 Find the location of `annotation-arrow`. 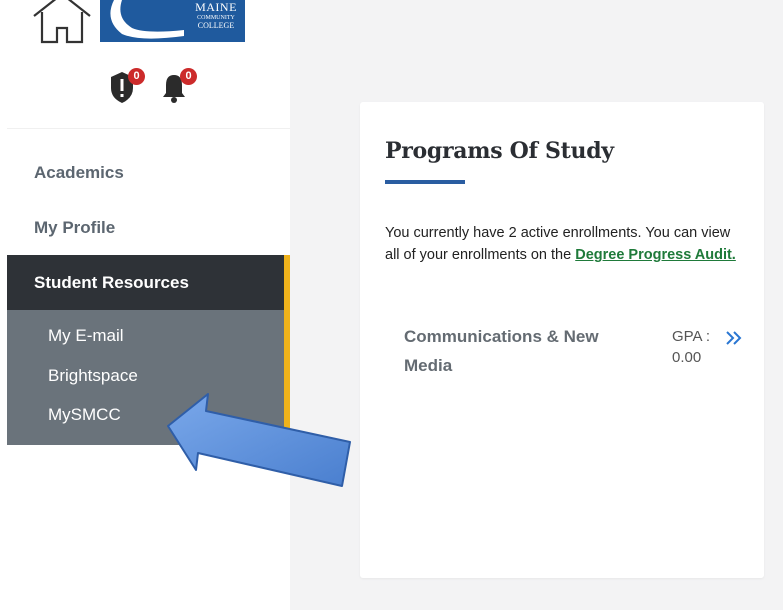

annotation-arrow is located at coordinates (259, 440).